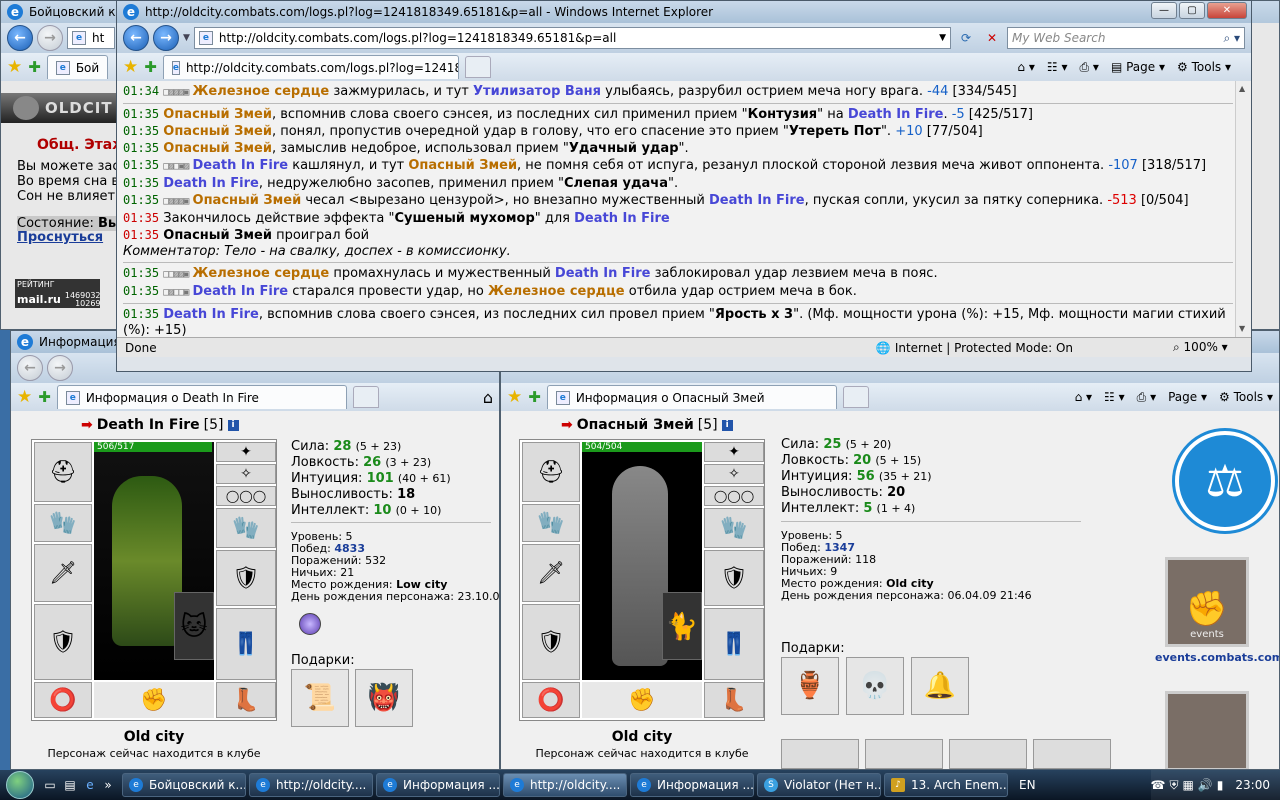  What do you see at coordinates (1126, 38) in the screenshot?
I see `search-input: My Web Search ⌕ ▾` at bounding box center [1126, 38].